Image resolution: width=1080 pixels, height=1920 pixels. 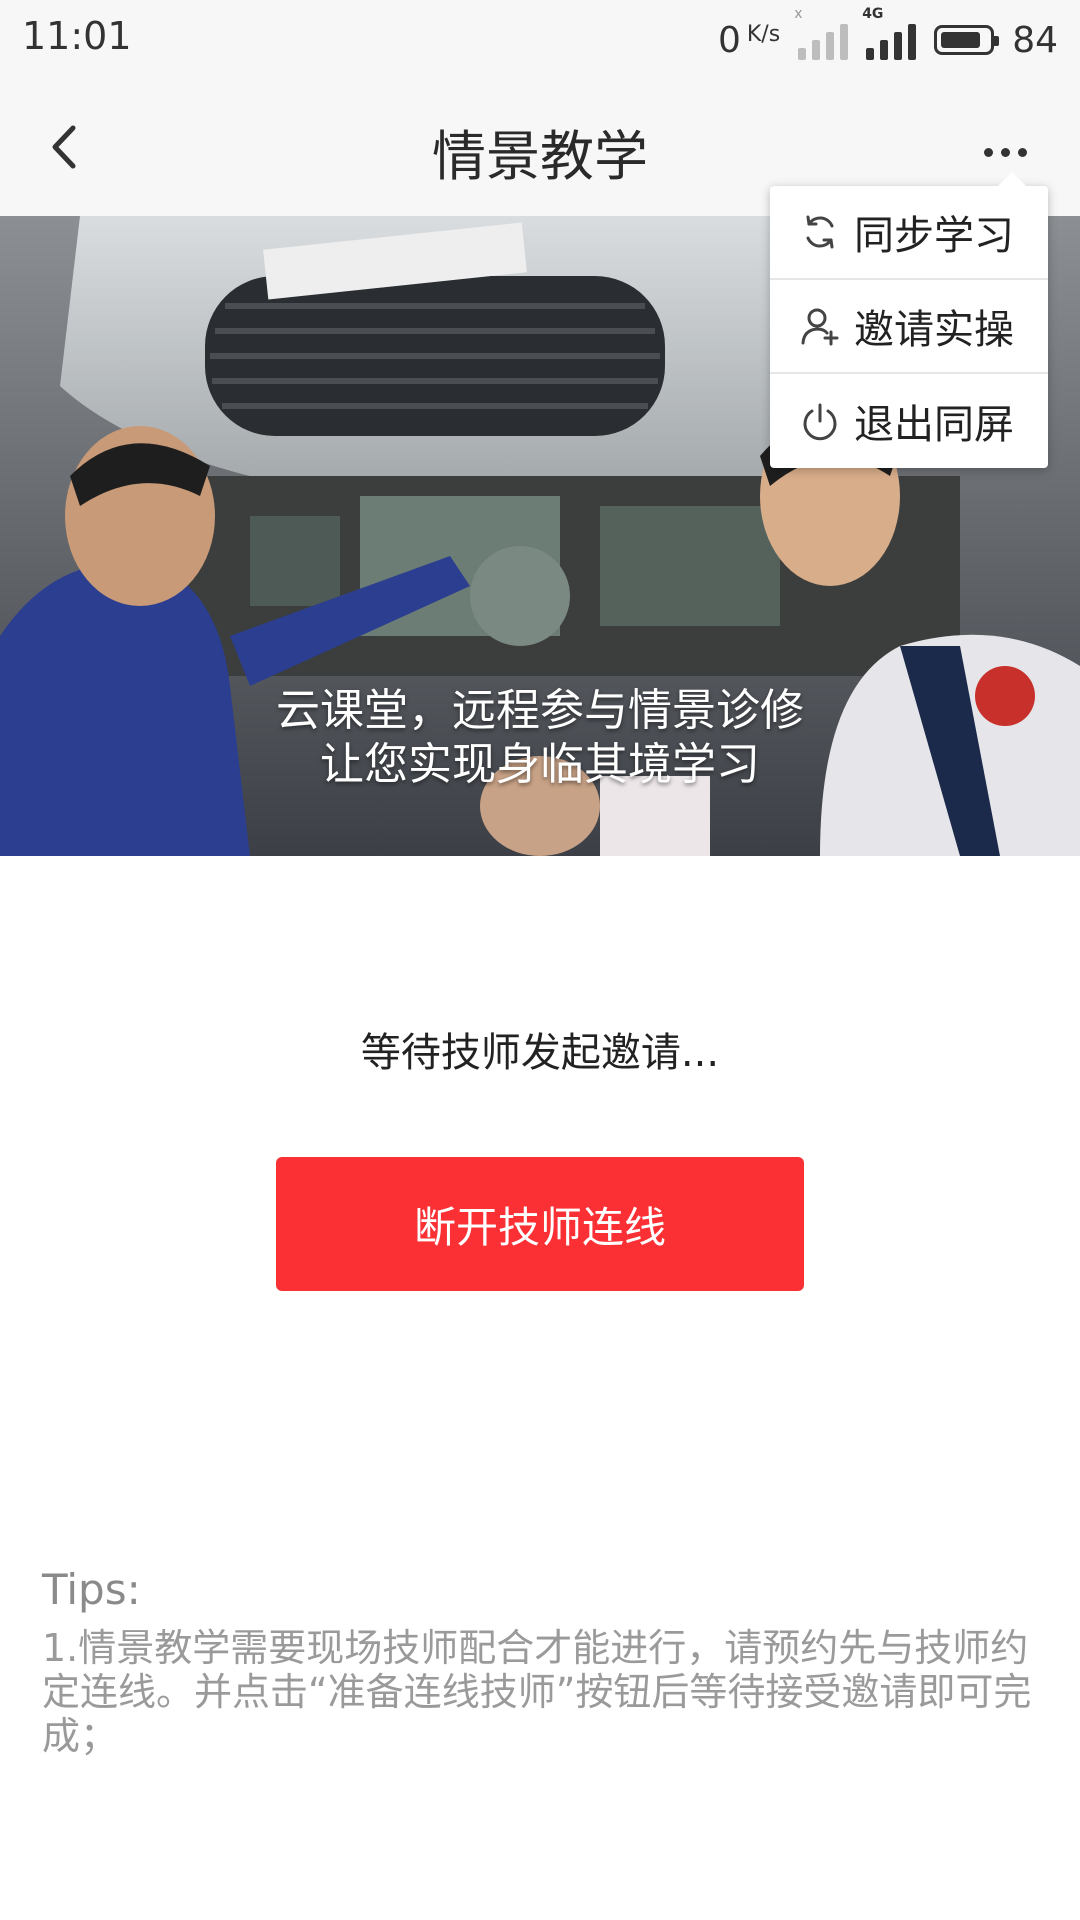 What do you see at coordinates (934, 425) in the screenshot?
I see `menu-item-label: 退出同屏` at bounding box center [934, 425].